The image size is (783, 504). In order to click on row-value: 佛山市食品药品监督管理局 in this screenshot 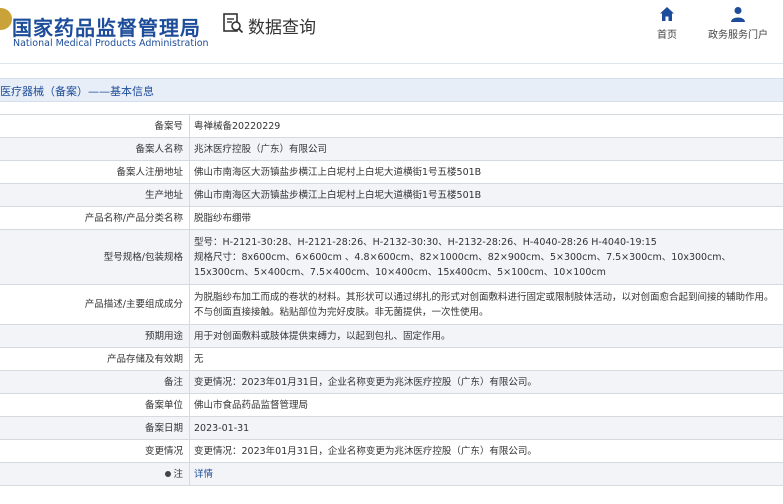, I will do `click(486, 405)`.